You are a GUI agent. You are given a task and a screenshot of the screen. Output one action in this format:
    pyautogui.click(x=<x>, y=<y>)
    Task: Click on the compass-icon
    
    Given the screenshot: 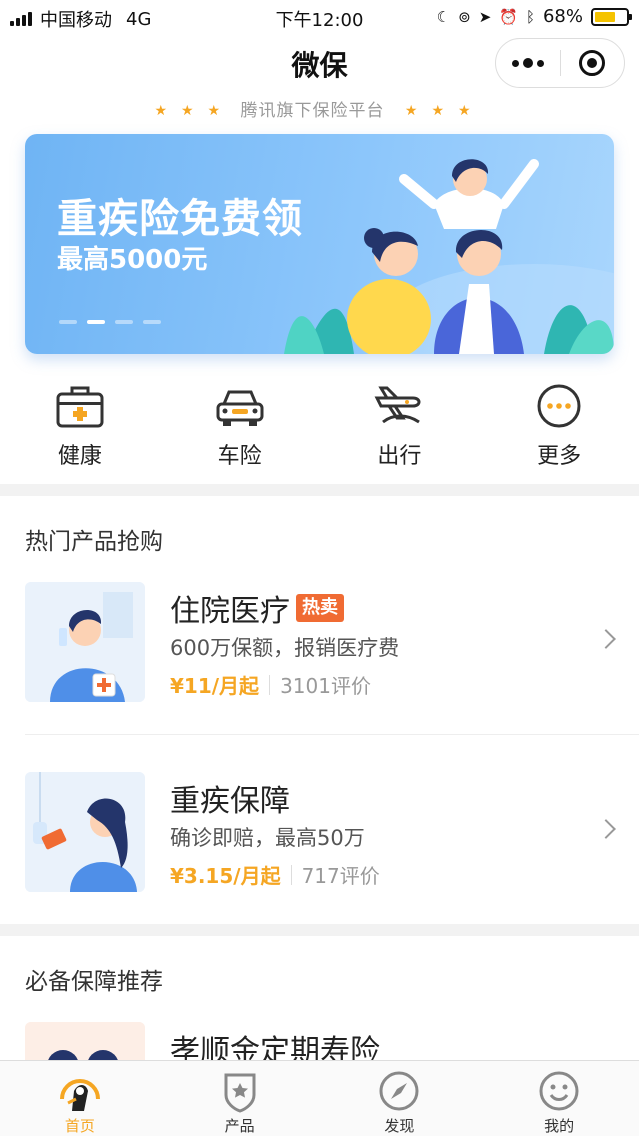 What is the action you would take?
    pyautogui.click(x=399, y=1091)
    